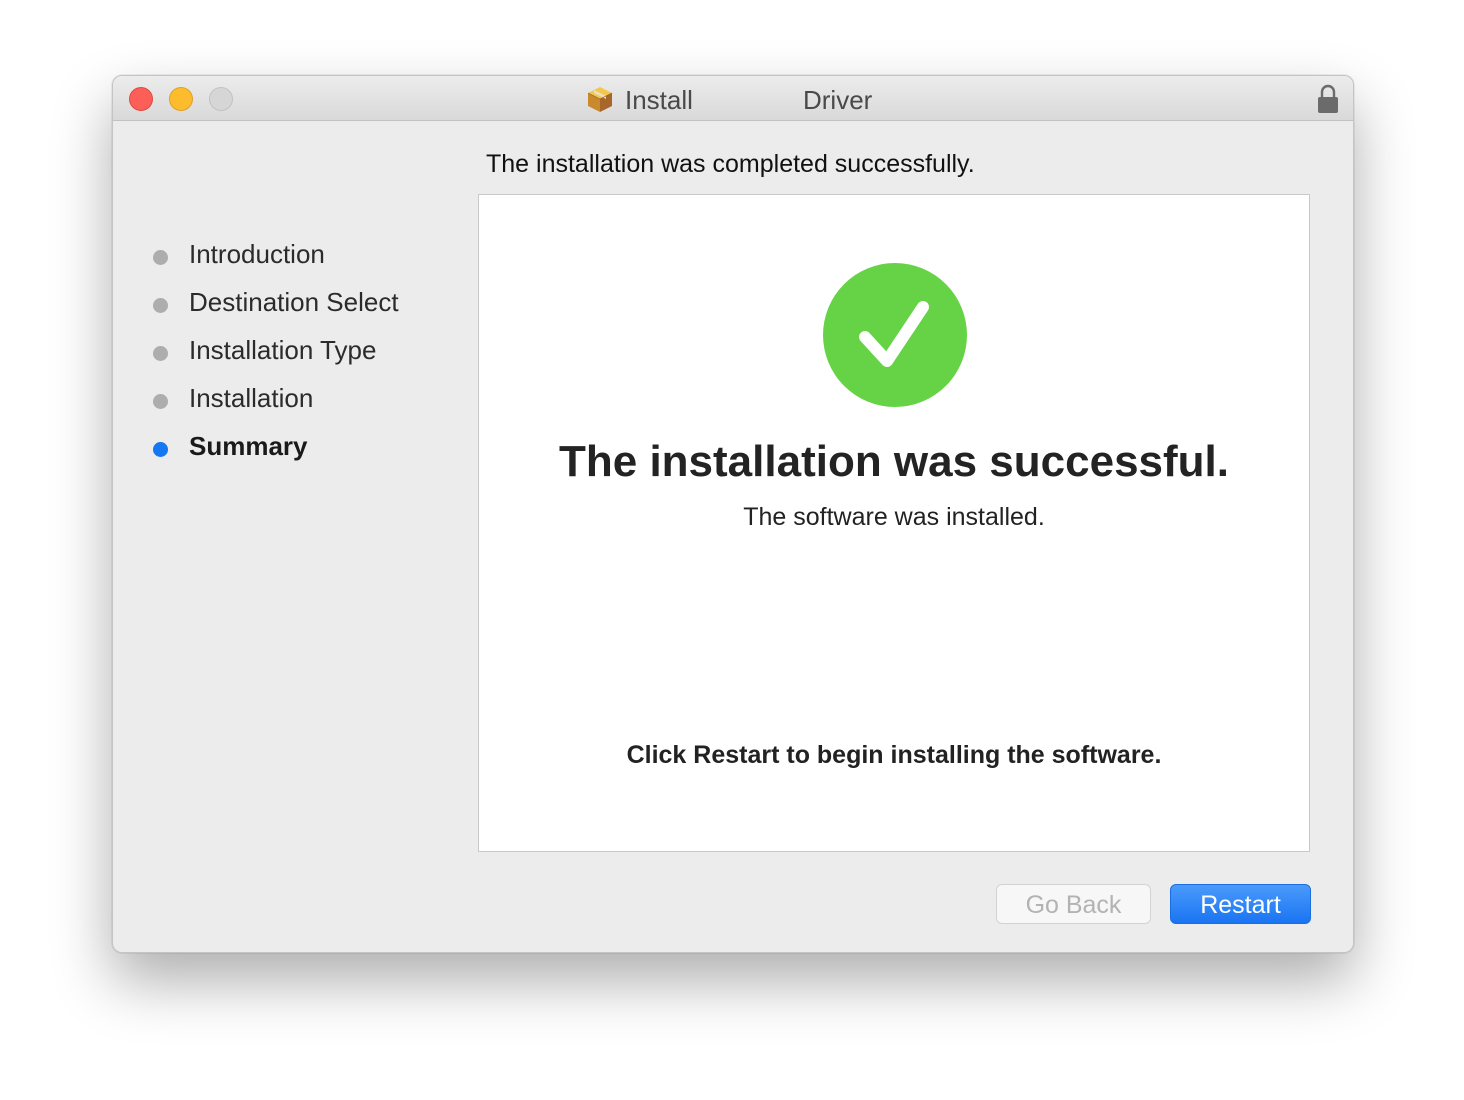 Image resolution: width=1464 pixels, height=1100 pixels. What do you see at coordinates (251, 398) in the screenshot?
I see `step-label: Installation` at bounding box center [251, 398].